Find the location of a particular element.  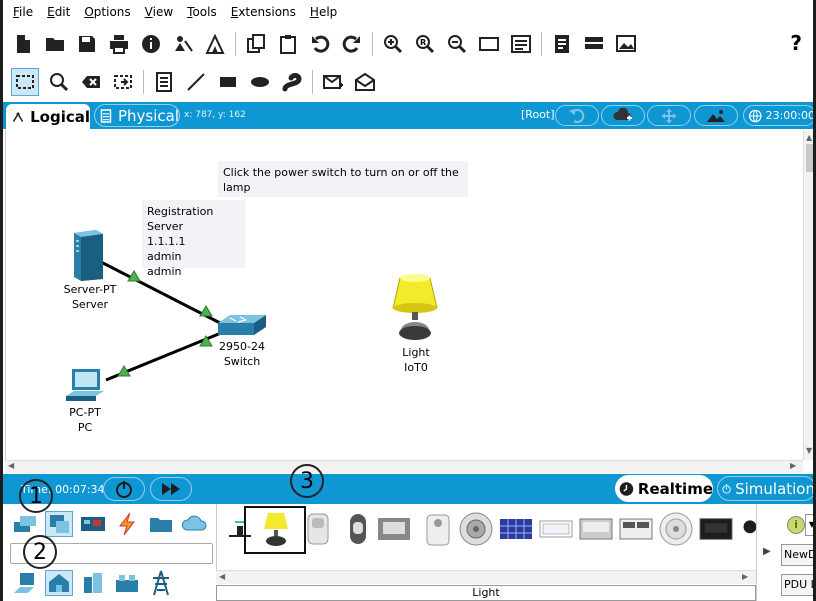

canvas-note: Registration Server 1.1.1.1 admin admin is located at coordinates (193, 239).